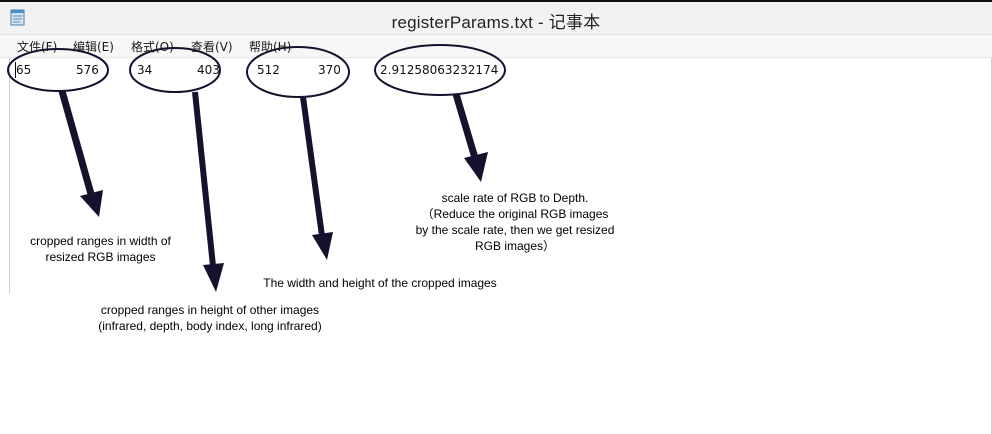 This screenshot has height=434, width=992. I want to click on annotation-scale-rate-line2: （Reduce the original RGB images, so click(515, 214).